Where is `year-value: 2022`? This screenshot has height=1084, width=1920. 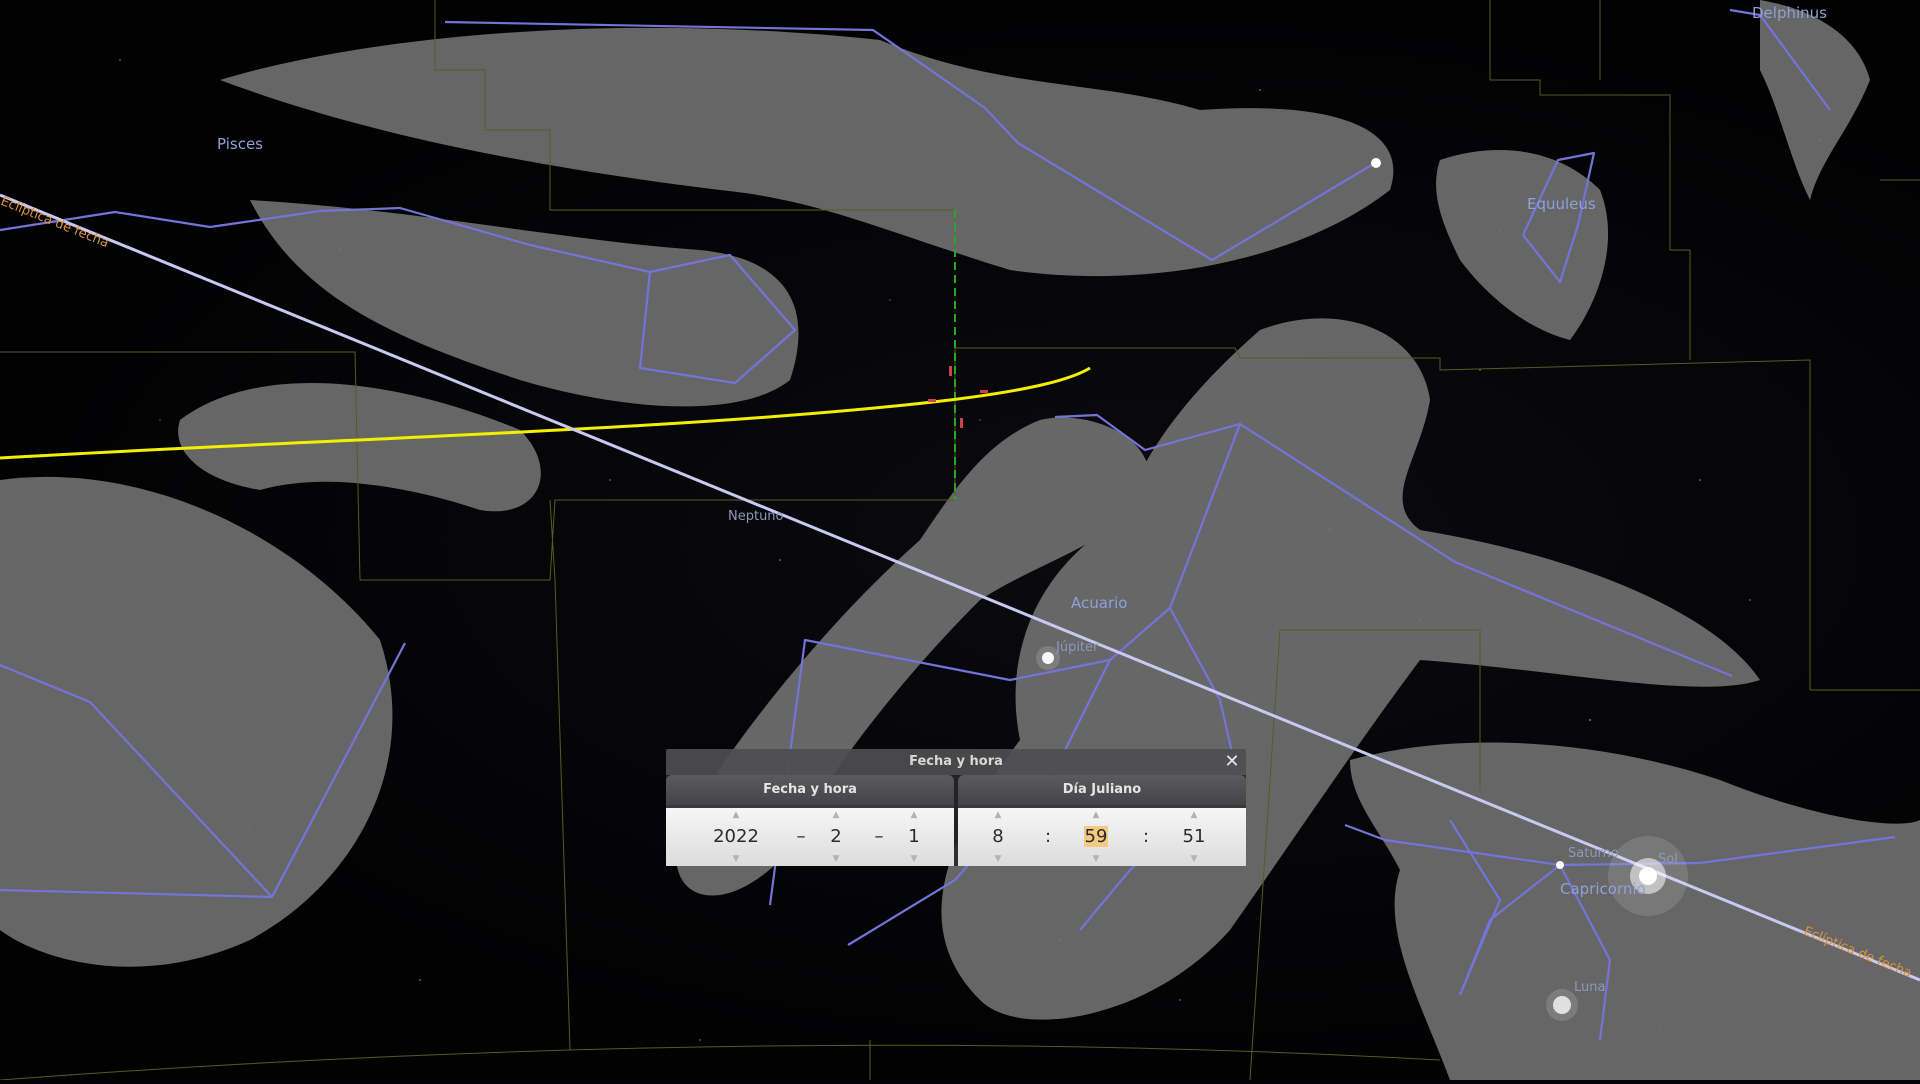 year-value: 2022 is located at coordinates (736, 837).